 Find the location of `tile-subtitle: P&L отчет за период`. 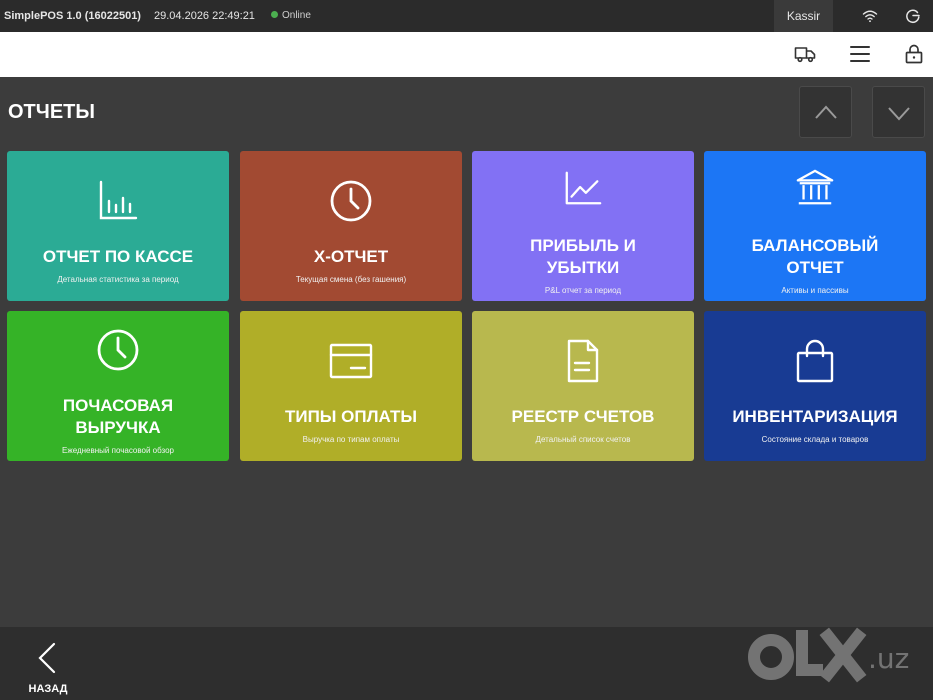

tile-subtitle: P&L отчет за период is located at coordinates (583, 290).